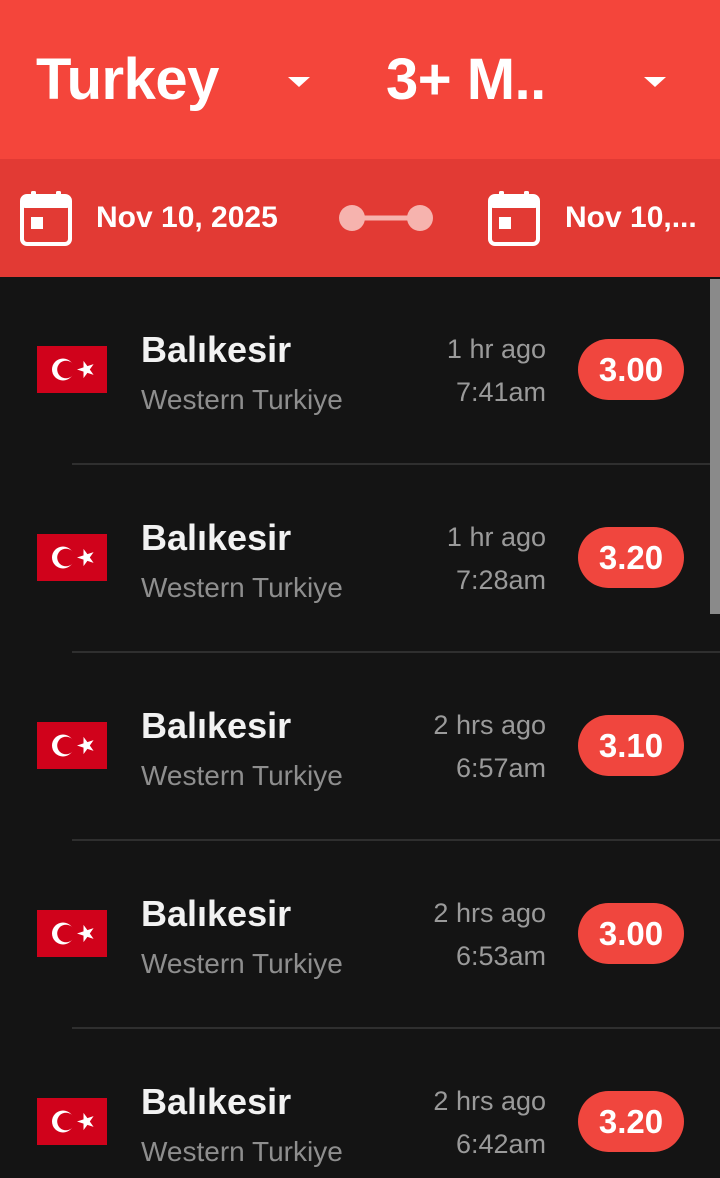 The image size is (720, 1178). What do you see at coordinates (187, 218) in the screenshot?
I see `start-date: Nov 10, 2025` at bounding box center [187, 218].